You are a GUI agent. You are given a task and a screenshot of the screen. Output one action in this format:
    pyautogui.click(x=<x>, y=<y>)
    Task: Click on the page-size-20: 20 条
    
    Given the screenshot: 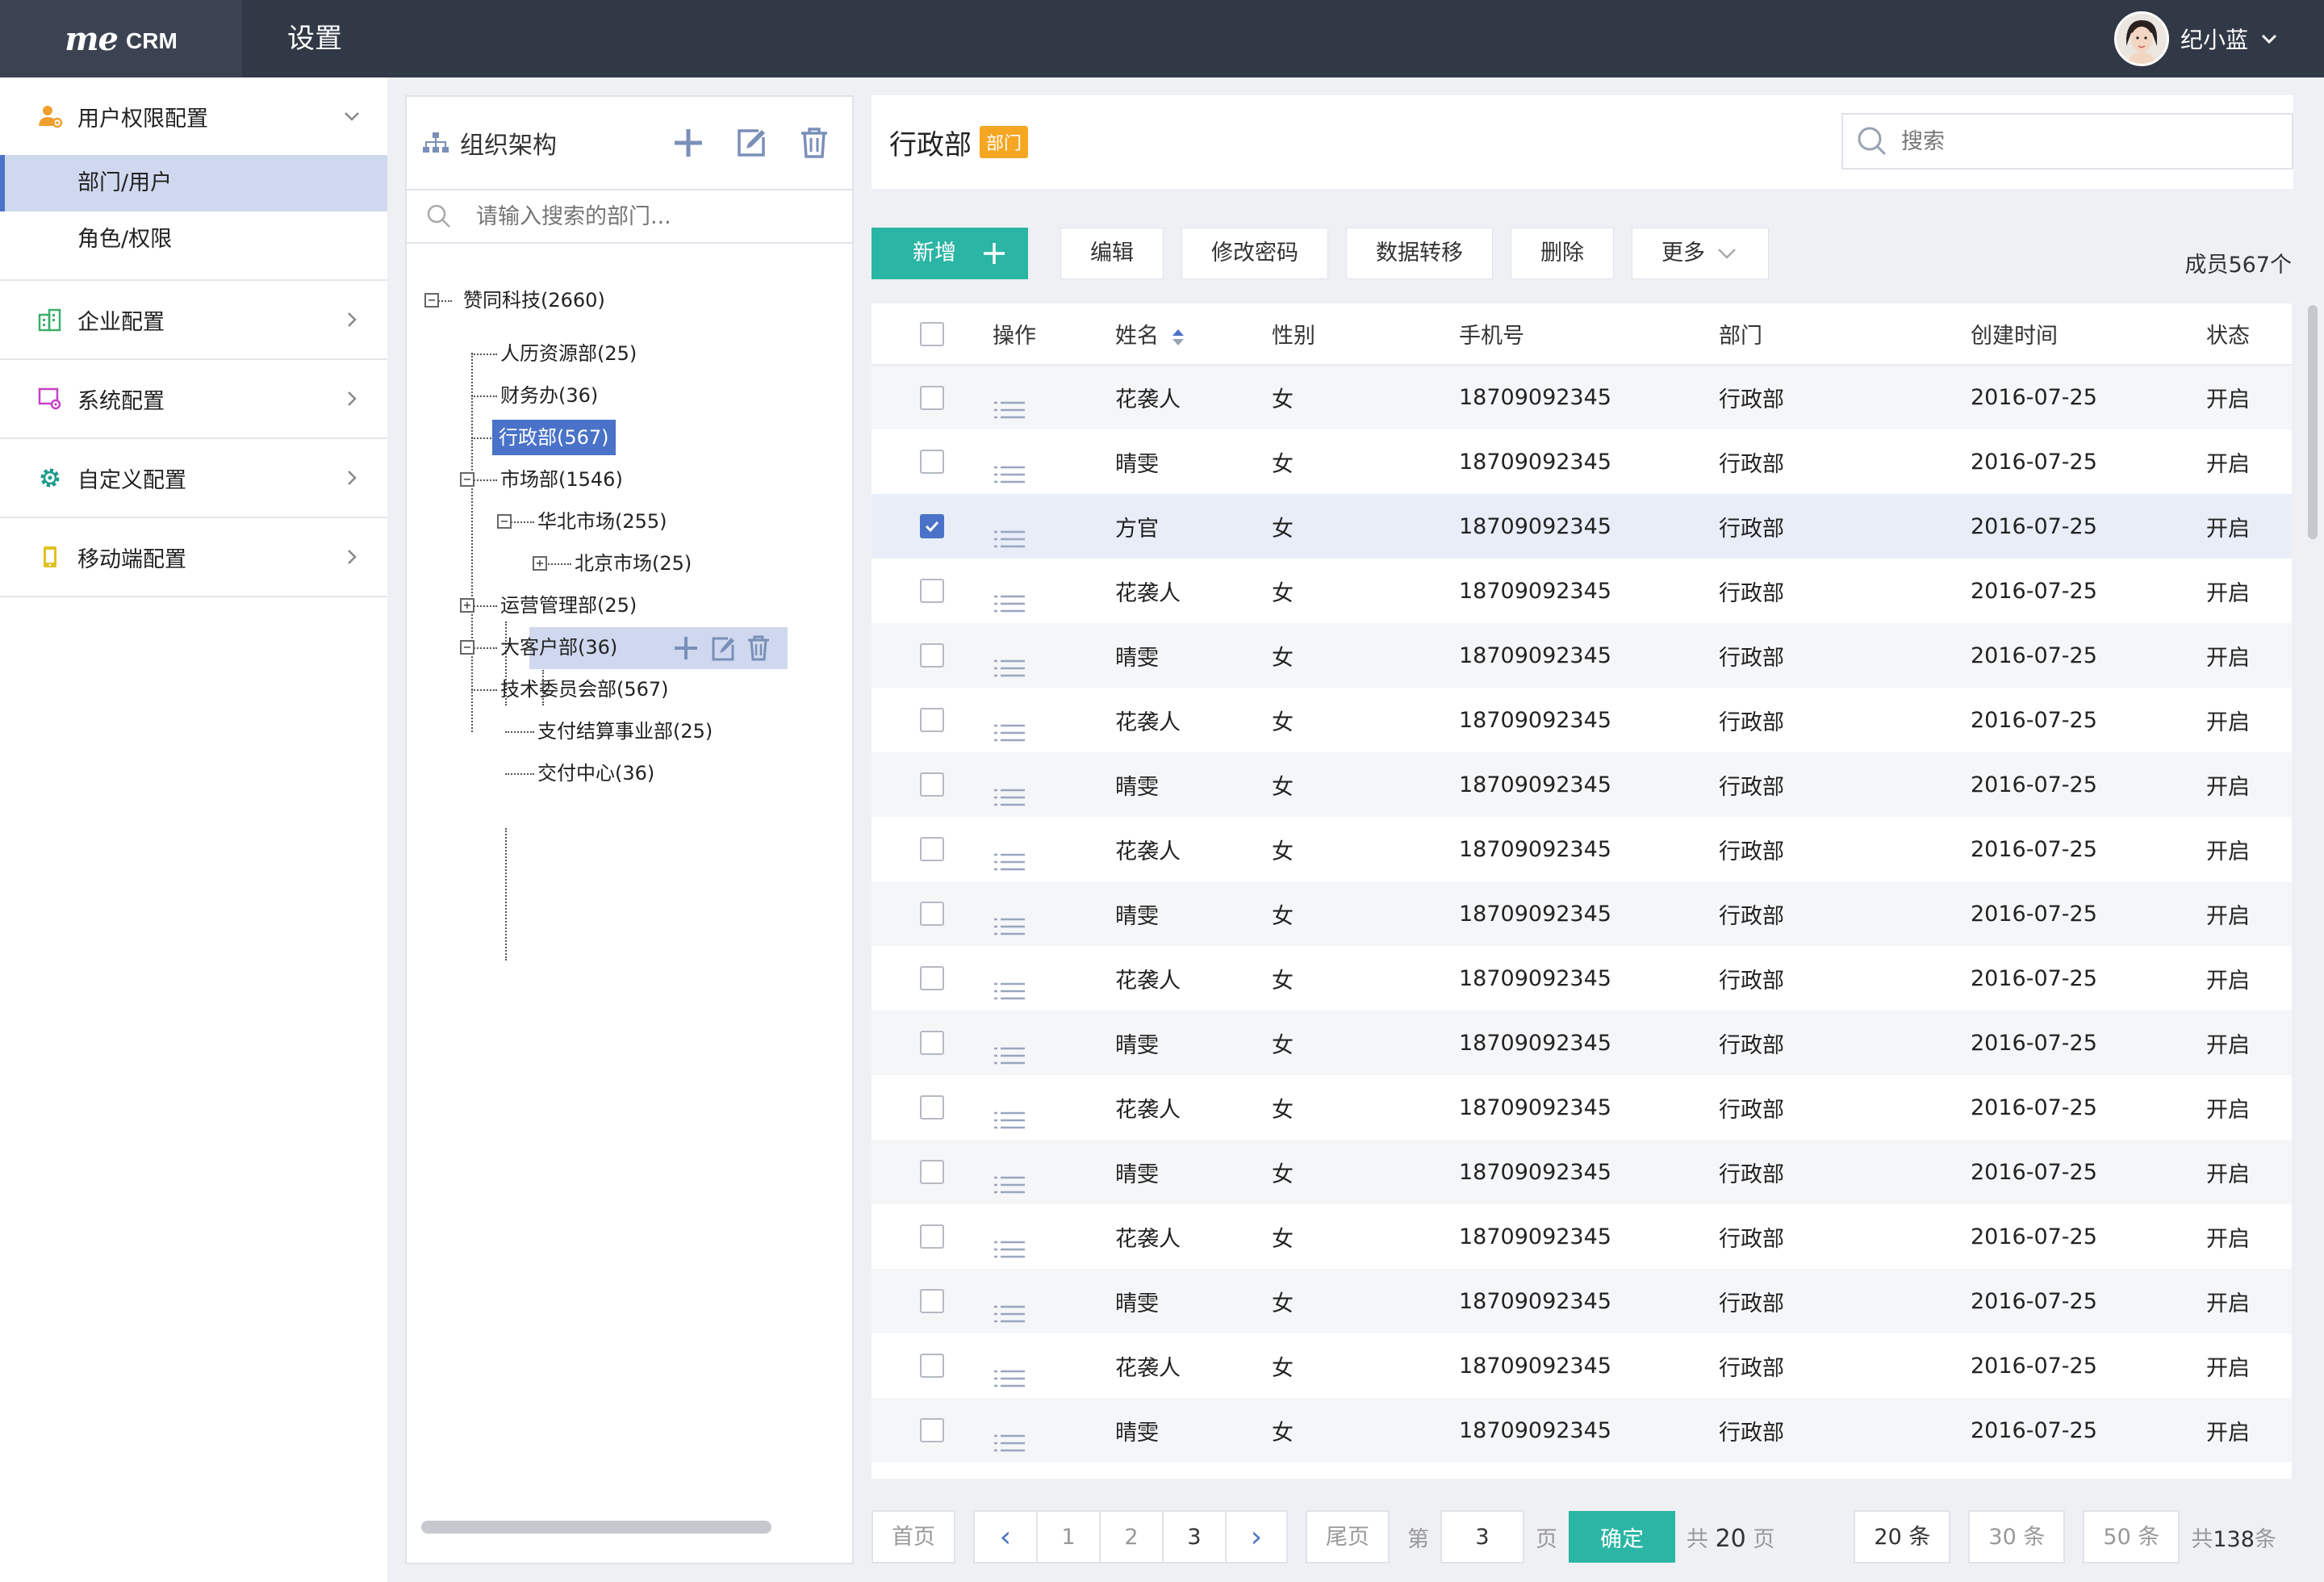 What is the action you would take?
    pyautogui.click(x=1903, y=1536)
    